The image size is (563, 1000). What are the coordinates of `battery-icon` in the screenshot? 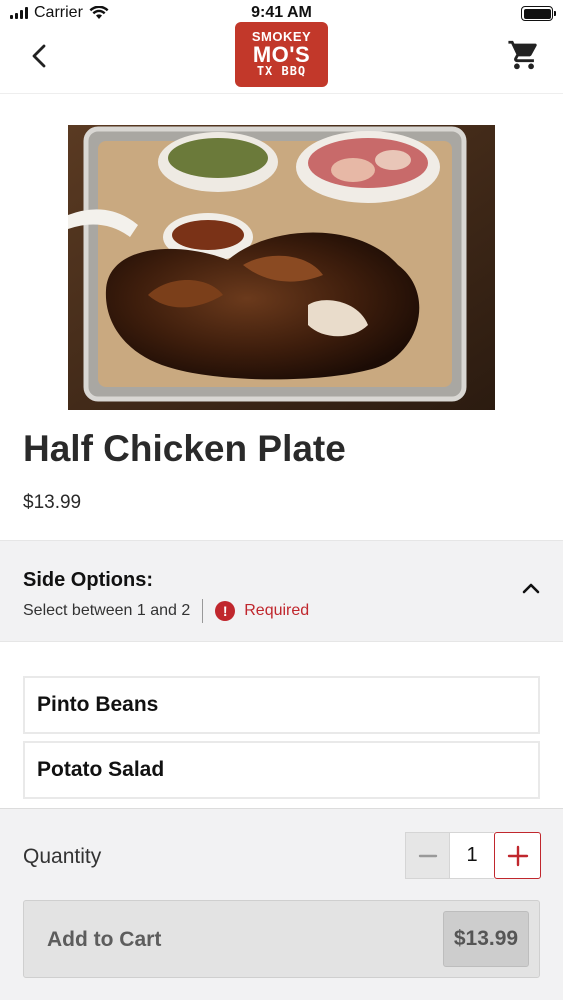 It's located at (538, 13).